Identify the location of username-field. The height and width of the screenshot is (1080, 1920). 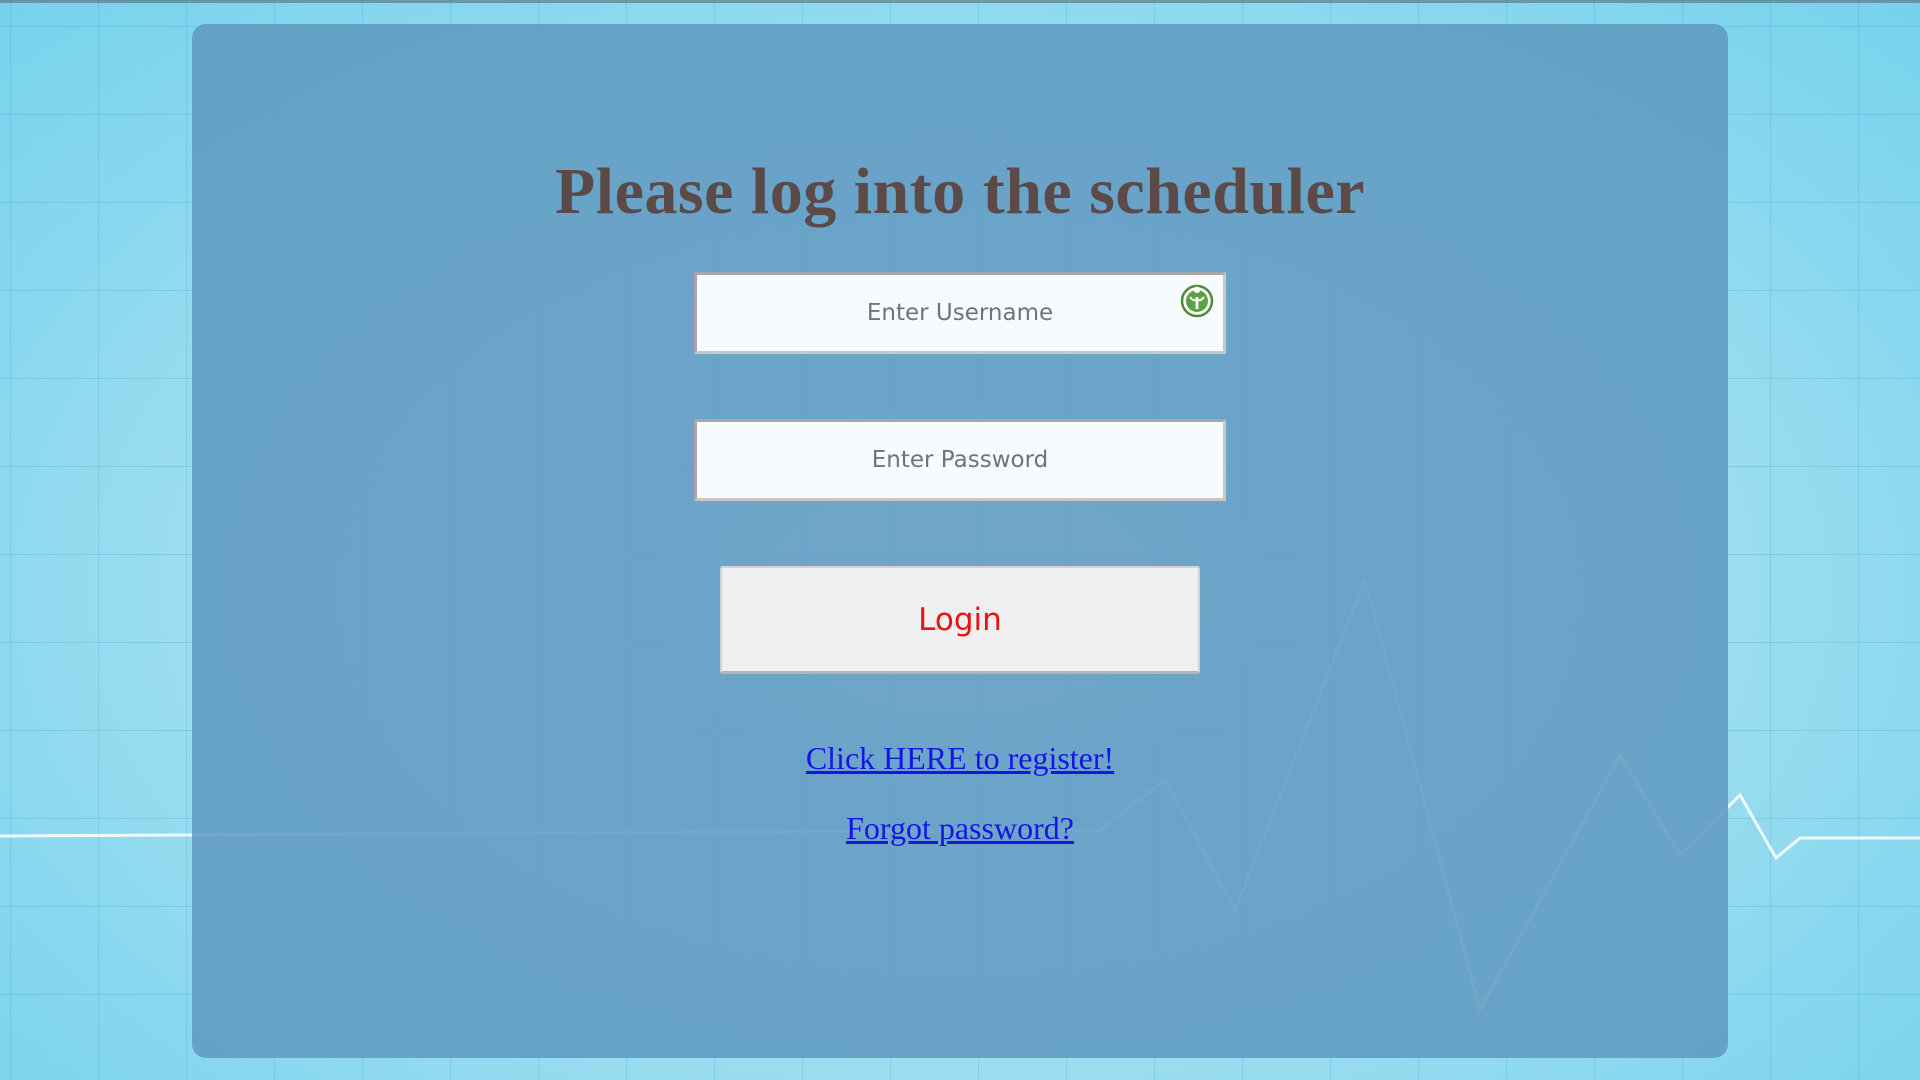
(960, 313).